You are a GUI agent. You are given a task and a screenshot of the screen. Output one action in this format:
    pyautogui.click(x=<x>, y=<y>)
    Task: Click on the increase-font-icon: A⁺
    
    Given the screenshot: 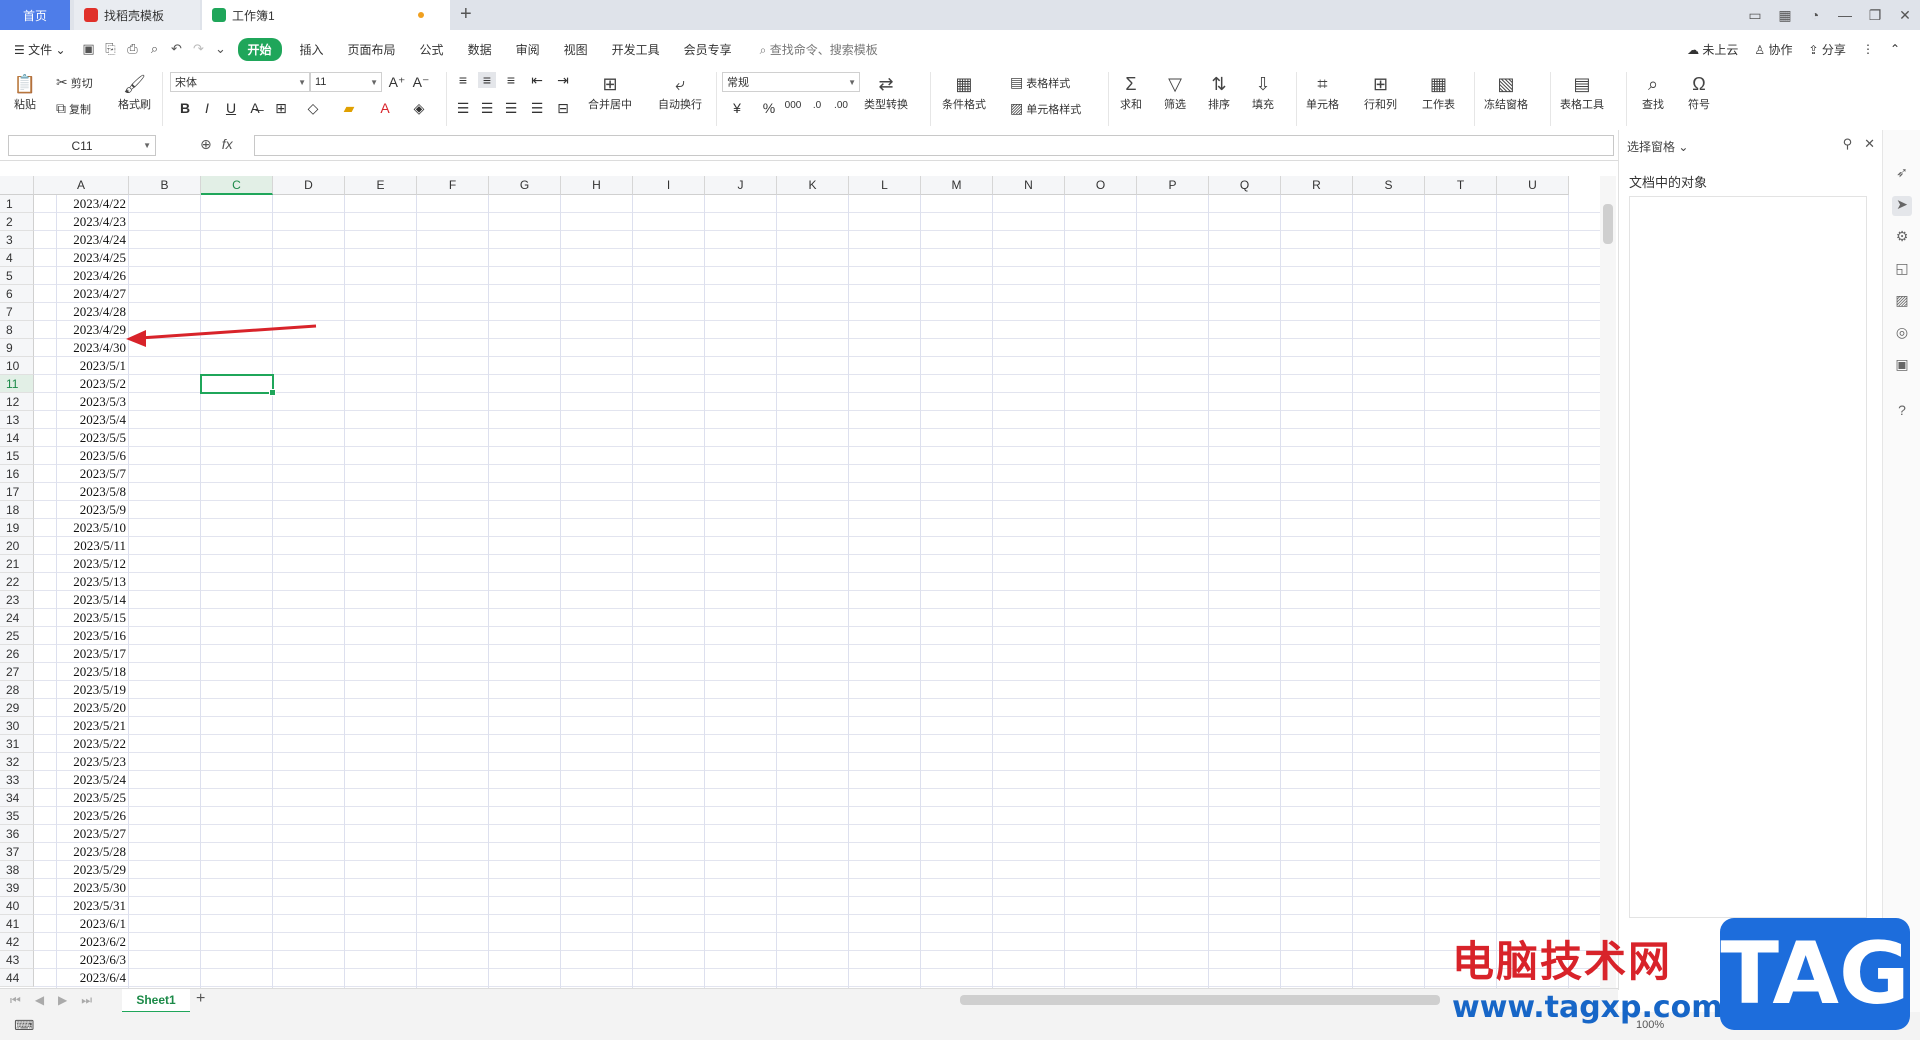 What is the action you would take?
    pyautogui.click(x=397, y=82)
    